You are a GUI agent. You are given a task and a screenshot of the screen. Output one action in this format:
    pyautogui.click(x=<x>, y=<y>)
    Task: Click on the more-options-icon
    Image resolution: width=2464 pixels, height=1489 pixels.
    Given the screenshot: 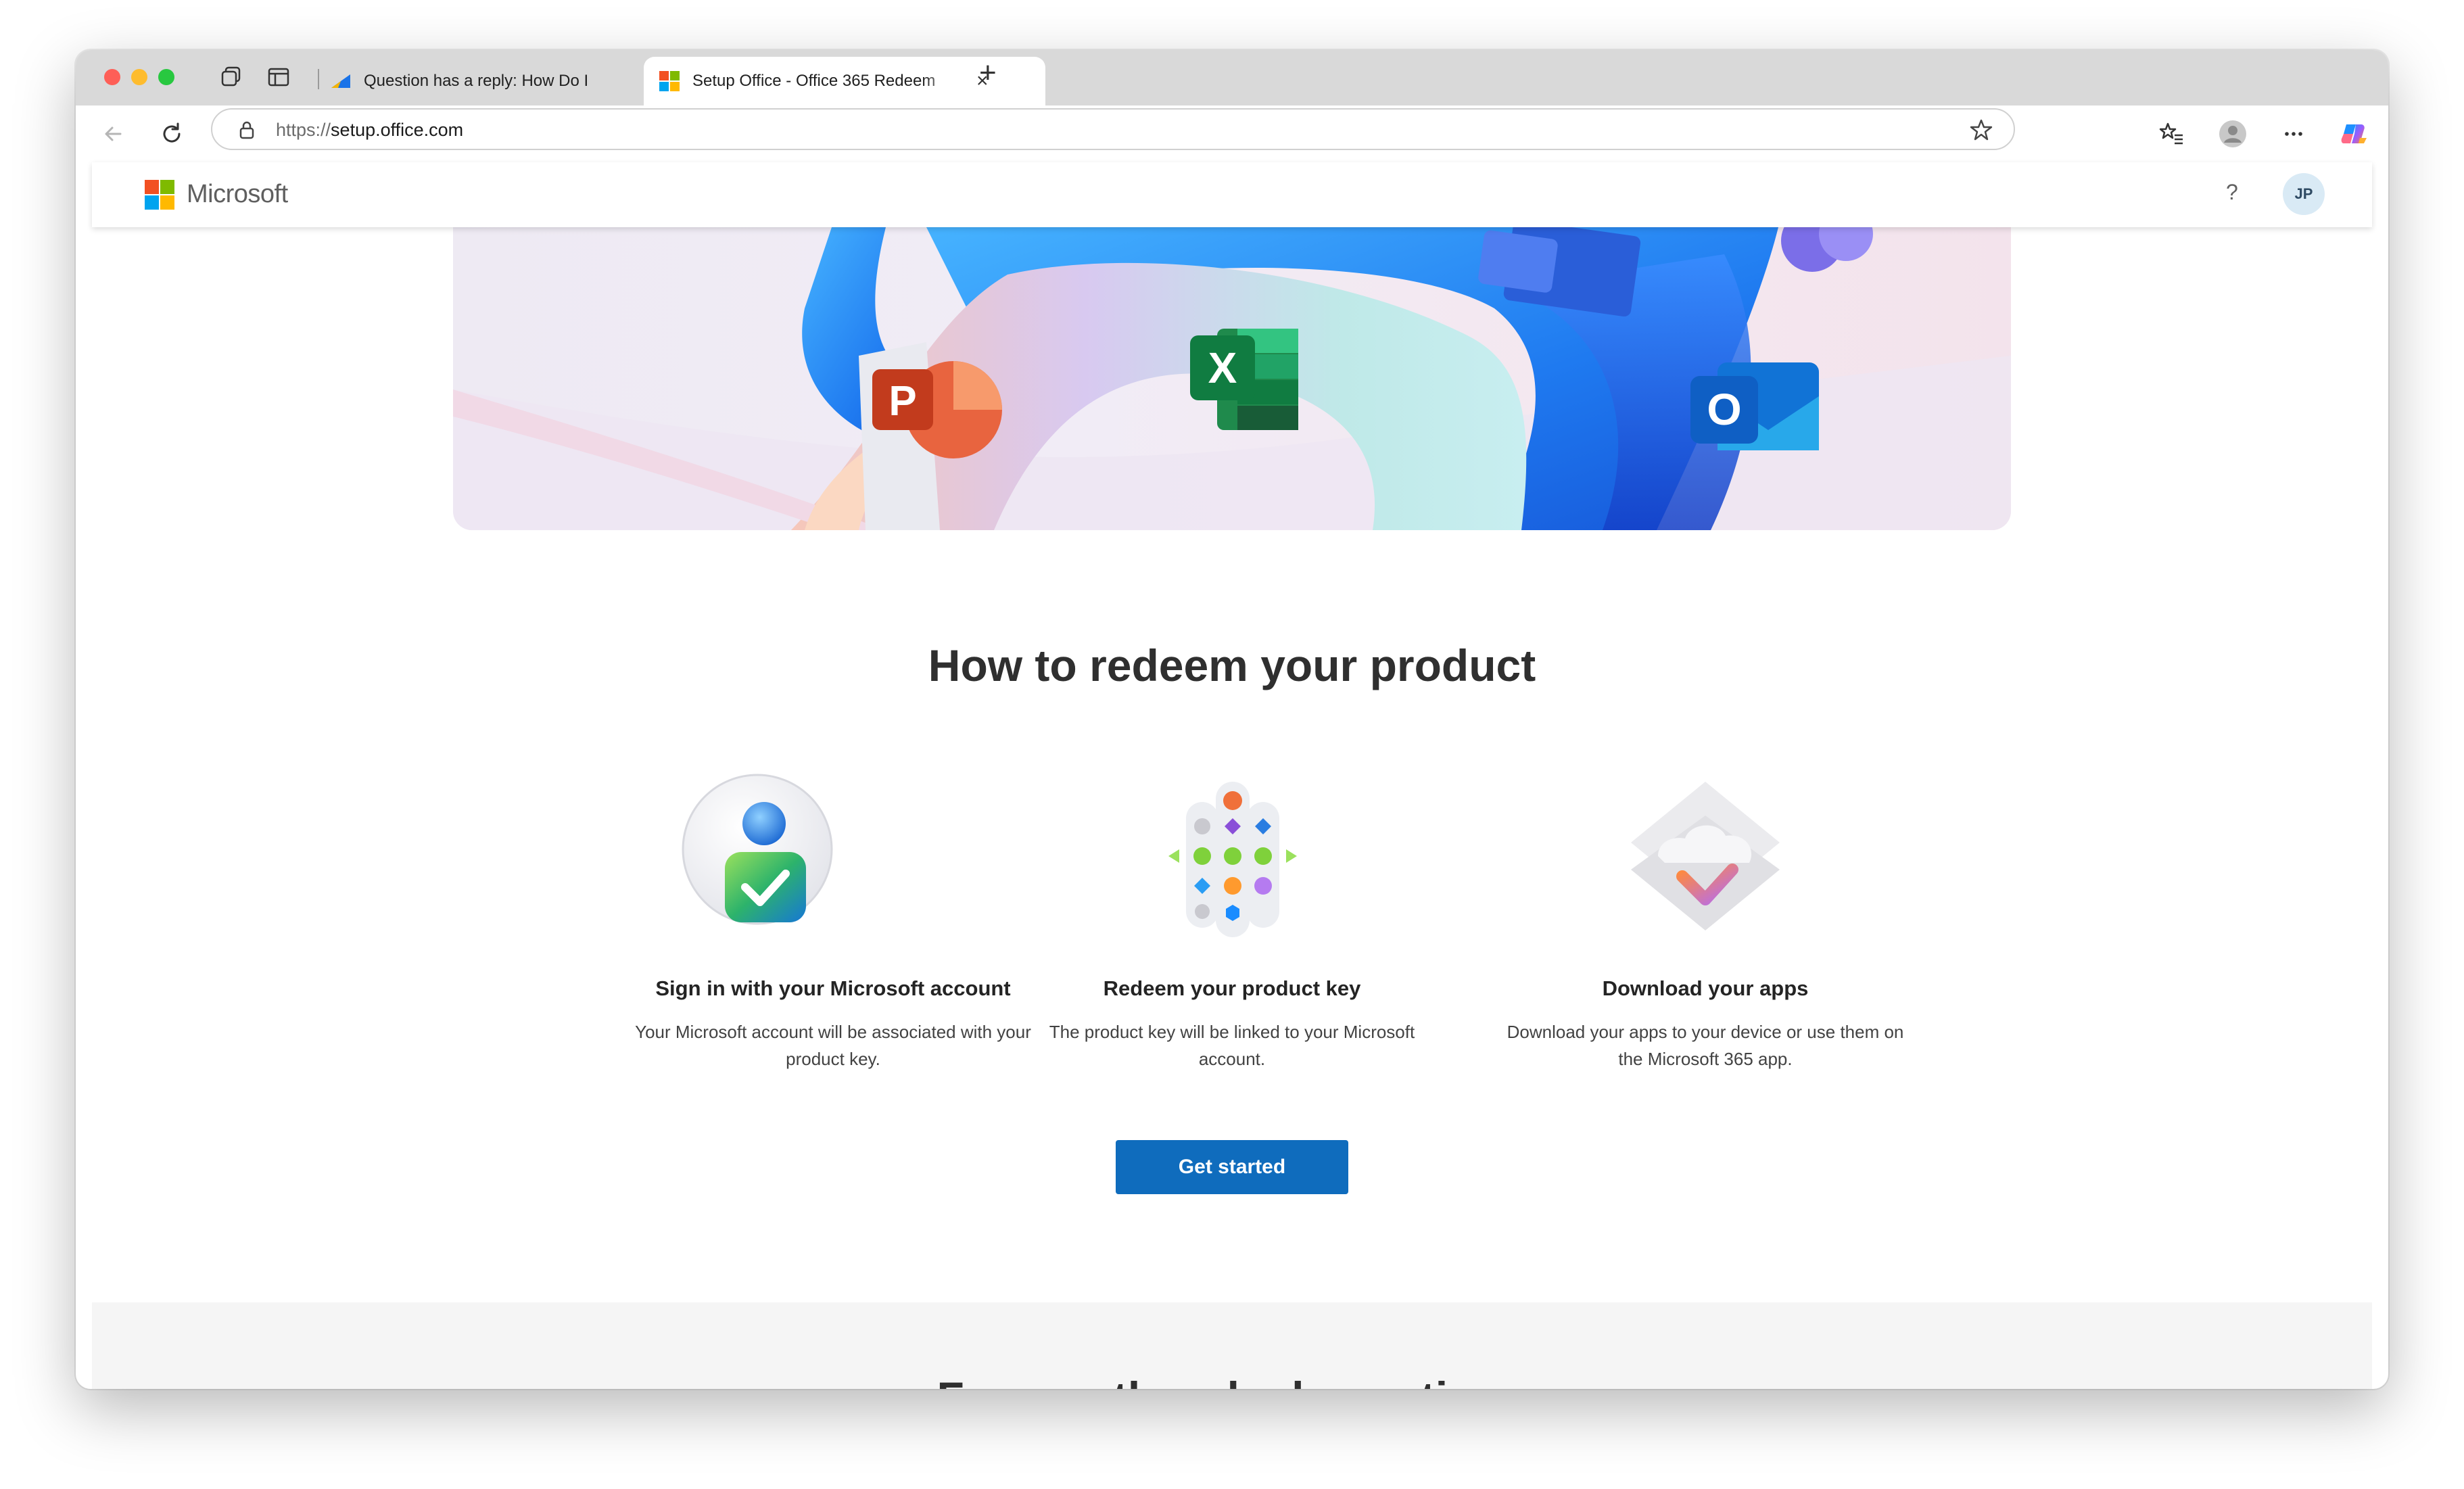 What is the action you would take?
    pyautogui.click(x=2293, y=134)
    